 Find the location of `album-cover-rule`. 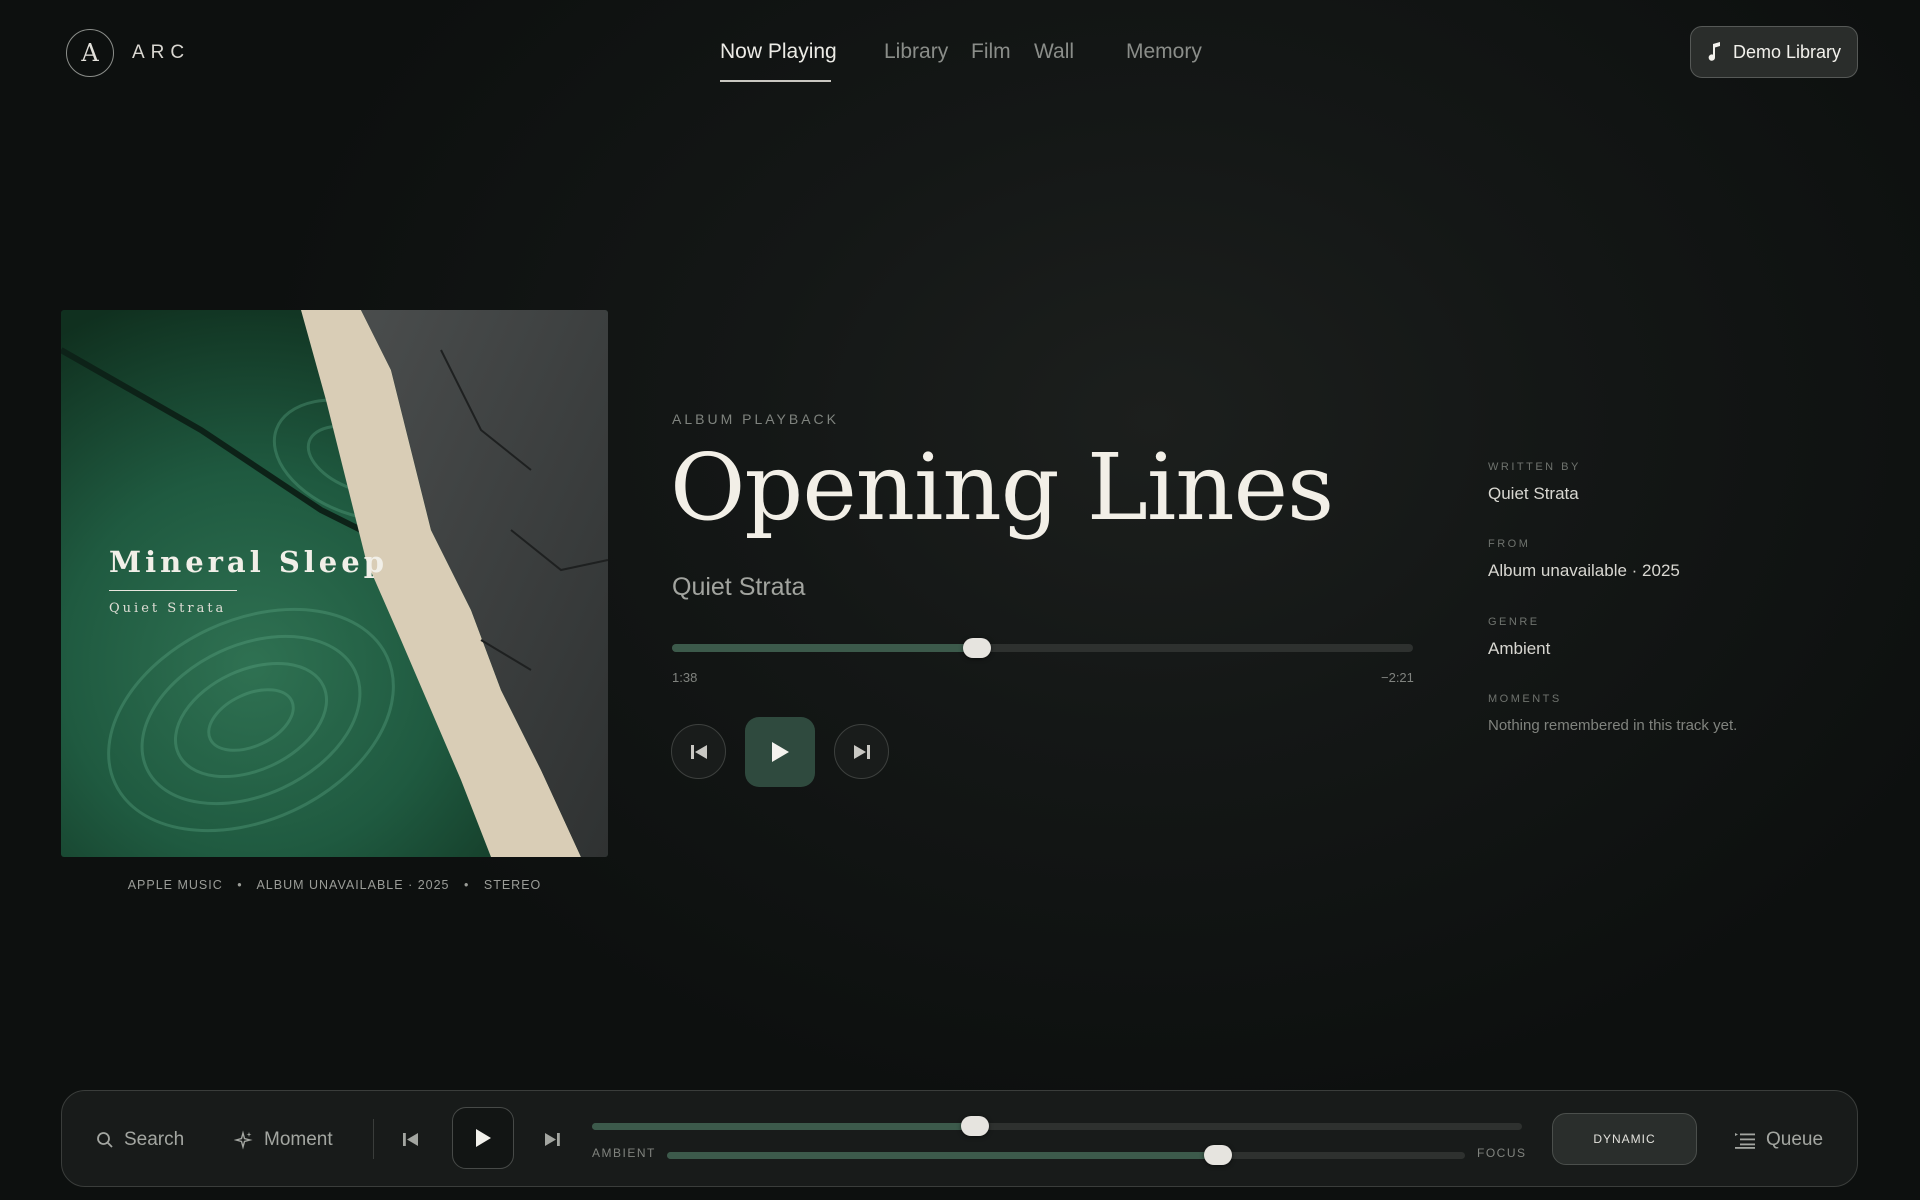

album-cover-rule is located at coordinates (173, 590).